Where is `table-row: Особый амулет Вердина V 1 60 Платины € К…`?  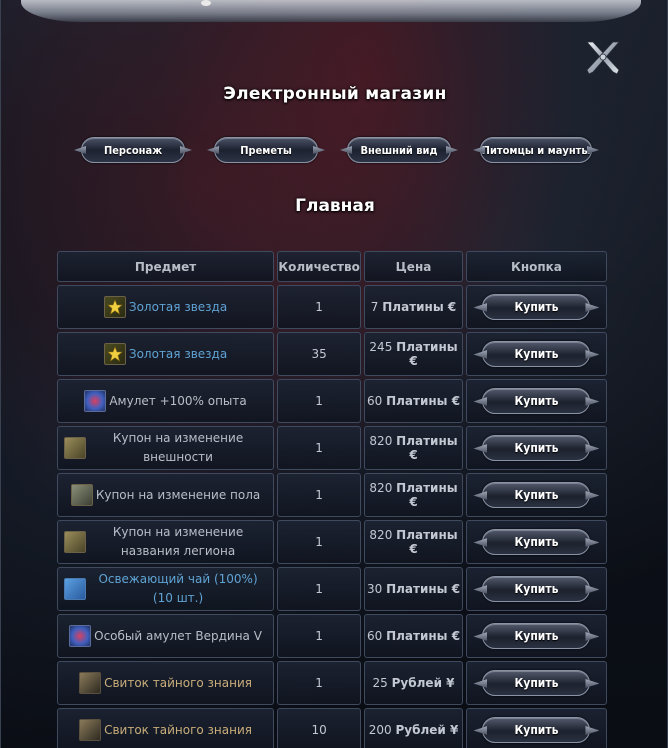 table-row: Особый амулет Вердина V 1 60 Платины € К… is located at coordinates (332, 636).